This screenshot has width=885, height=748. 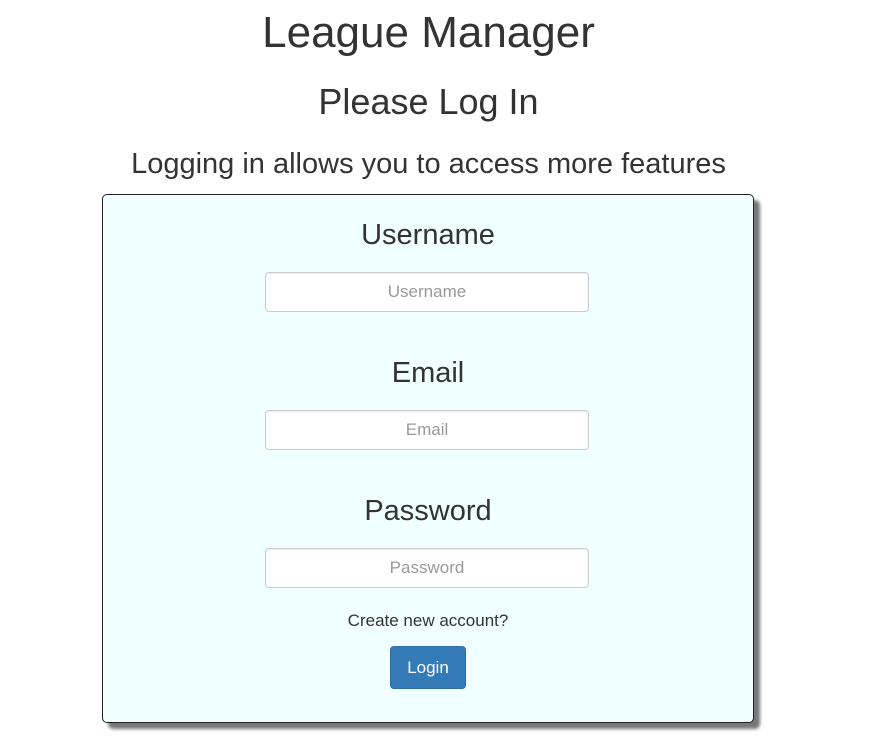 What do you see at coordinates (427, 430) in the screenshot?
I see `email-input` at bounding box center [427, 430].